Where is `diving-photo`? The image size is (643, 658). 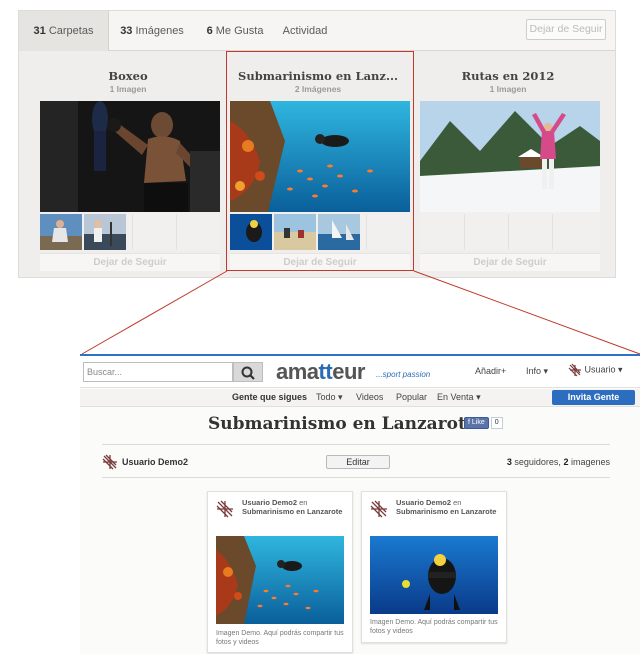
diving-photo is located at coordinates (280, 580).